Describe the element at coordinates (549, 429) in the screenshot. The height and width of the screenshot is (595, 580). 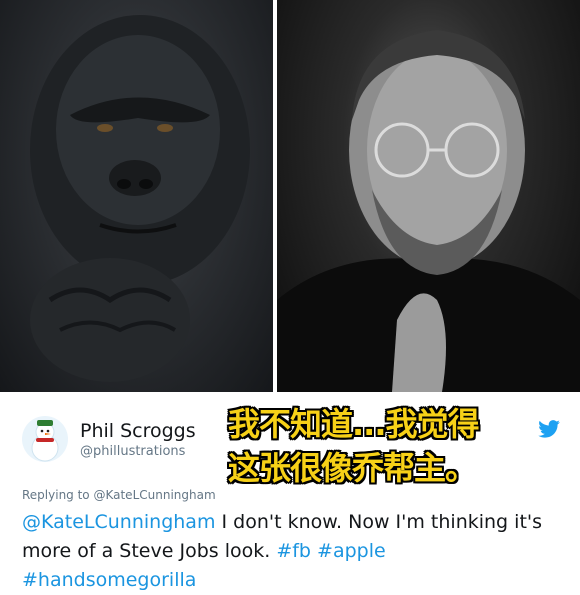
I see `twitter-bird-icon` at that location.